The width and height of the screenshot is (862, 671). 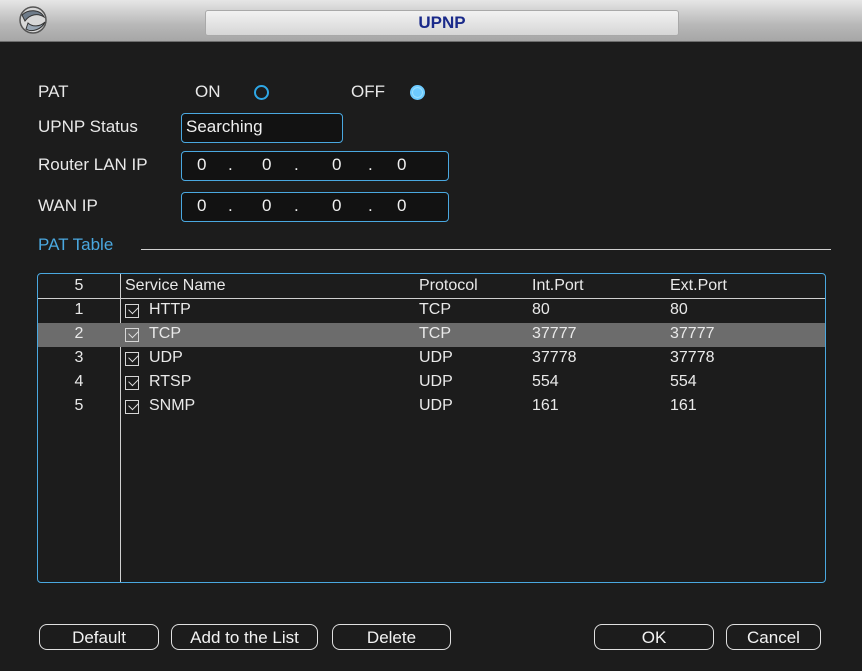 I want to click on int-port: 161, so click(x=545, y=405).